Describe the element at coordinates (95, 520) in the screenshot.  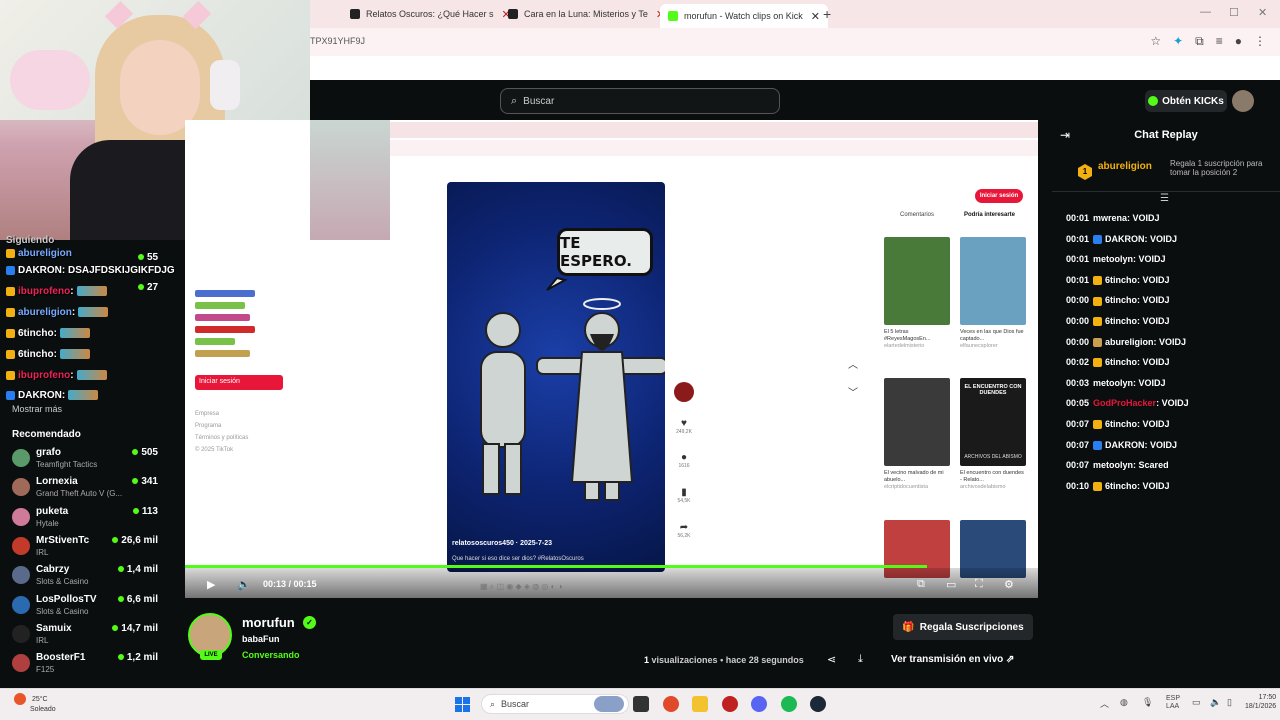
I see `recommended-channel: puketa Hytale 113` at that location.